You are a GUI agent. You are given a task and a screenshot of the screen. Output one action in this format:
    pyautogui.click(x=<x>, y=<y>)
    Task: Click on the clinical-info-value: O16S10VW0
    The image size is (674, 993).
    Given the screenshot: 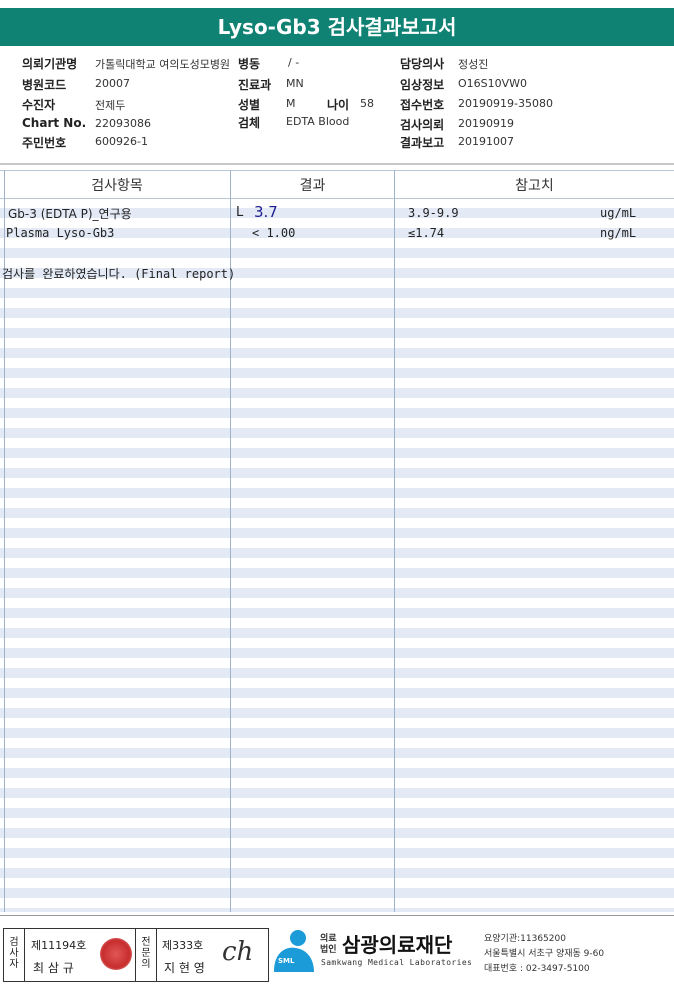 What is the action you would take?
    pyautogui.click(x=493, y=83)
    